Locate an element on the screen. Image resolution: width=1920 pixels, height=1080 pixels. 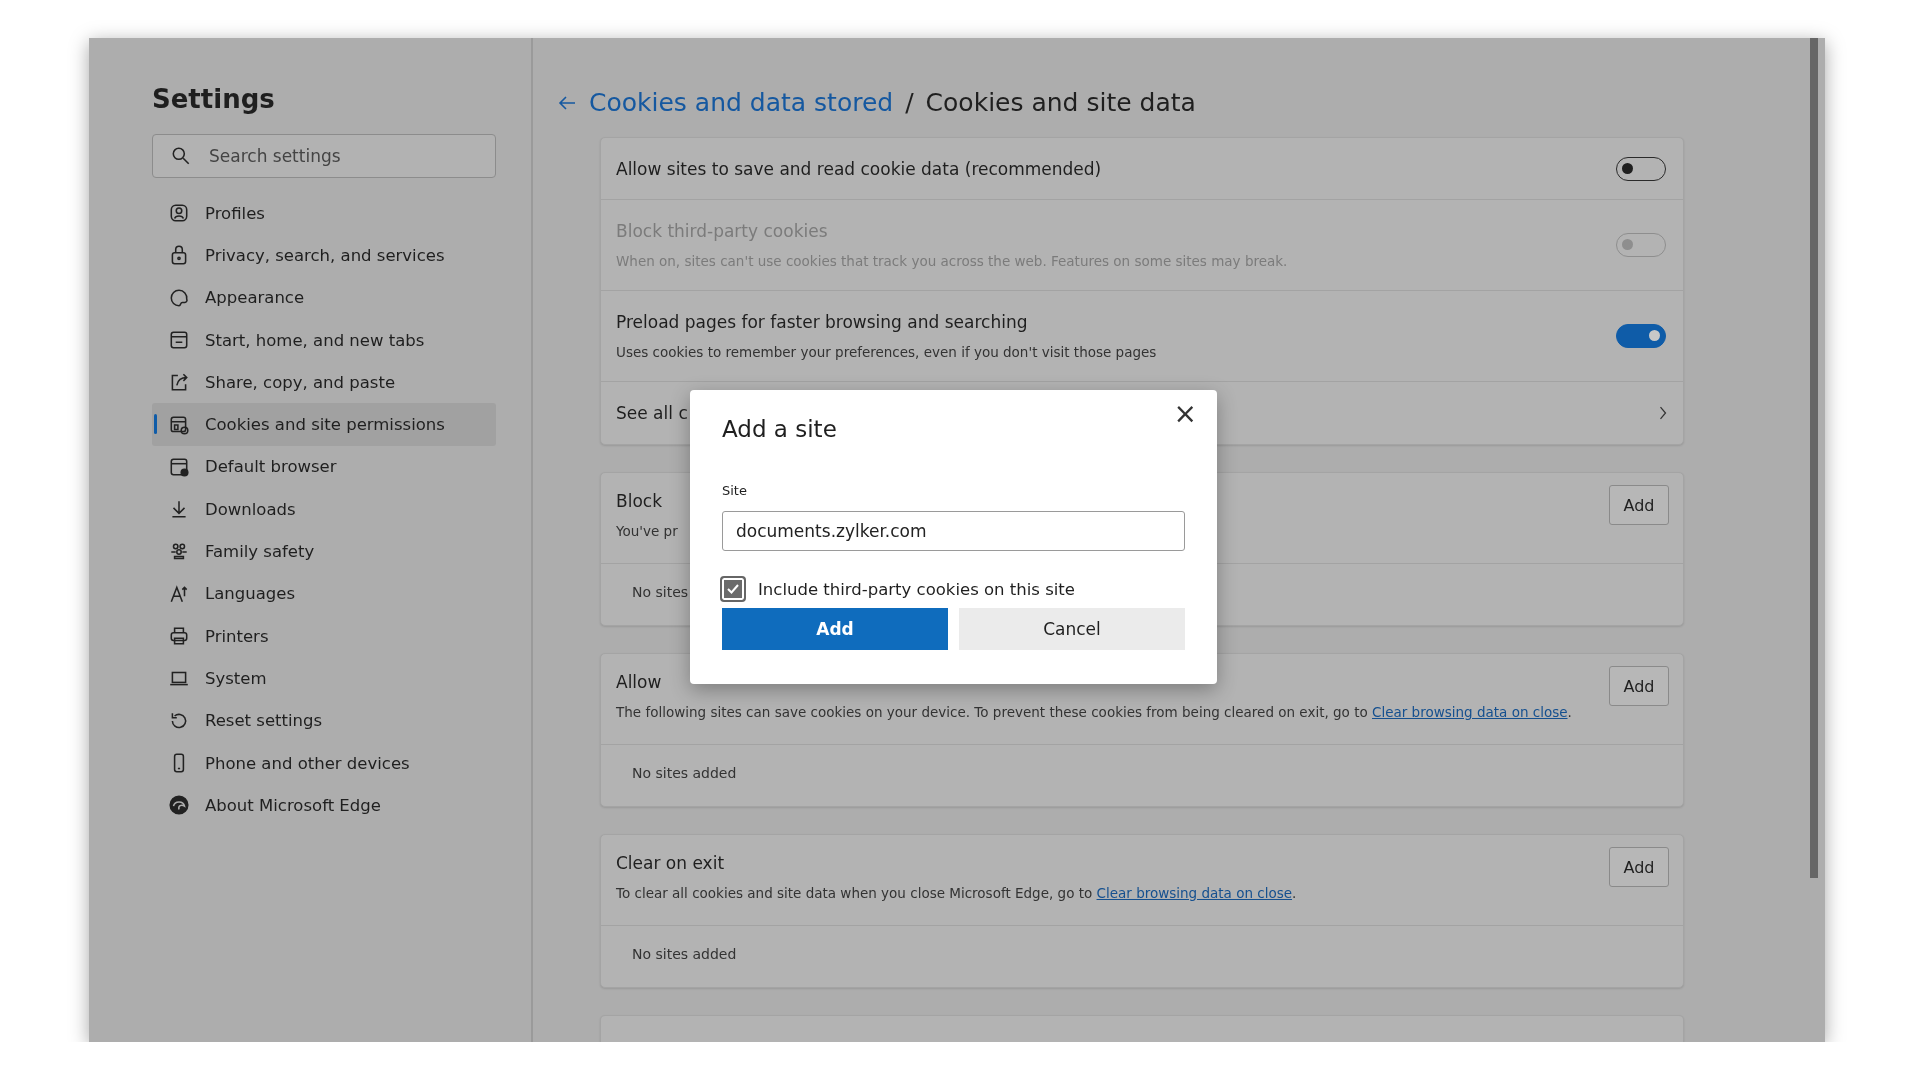
section-description: You've pr is located at coordinates (647, 531).